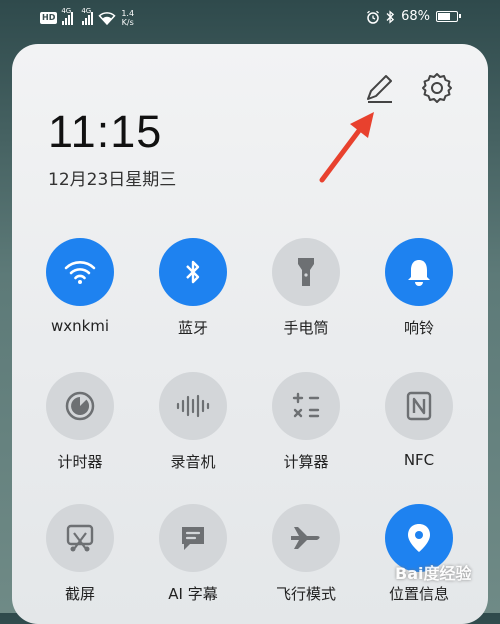  I want to click on bell-icon, so click(419, 273).